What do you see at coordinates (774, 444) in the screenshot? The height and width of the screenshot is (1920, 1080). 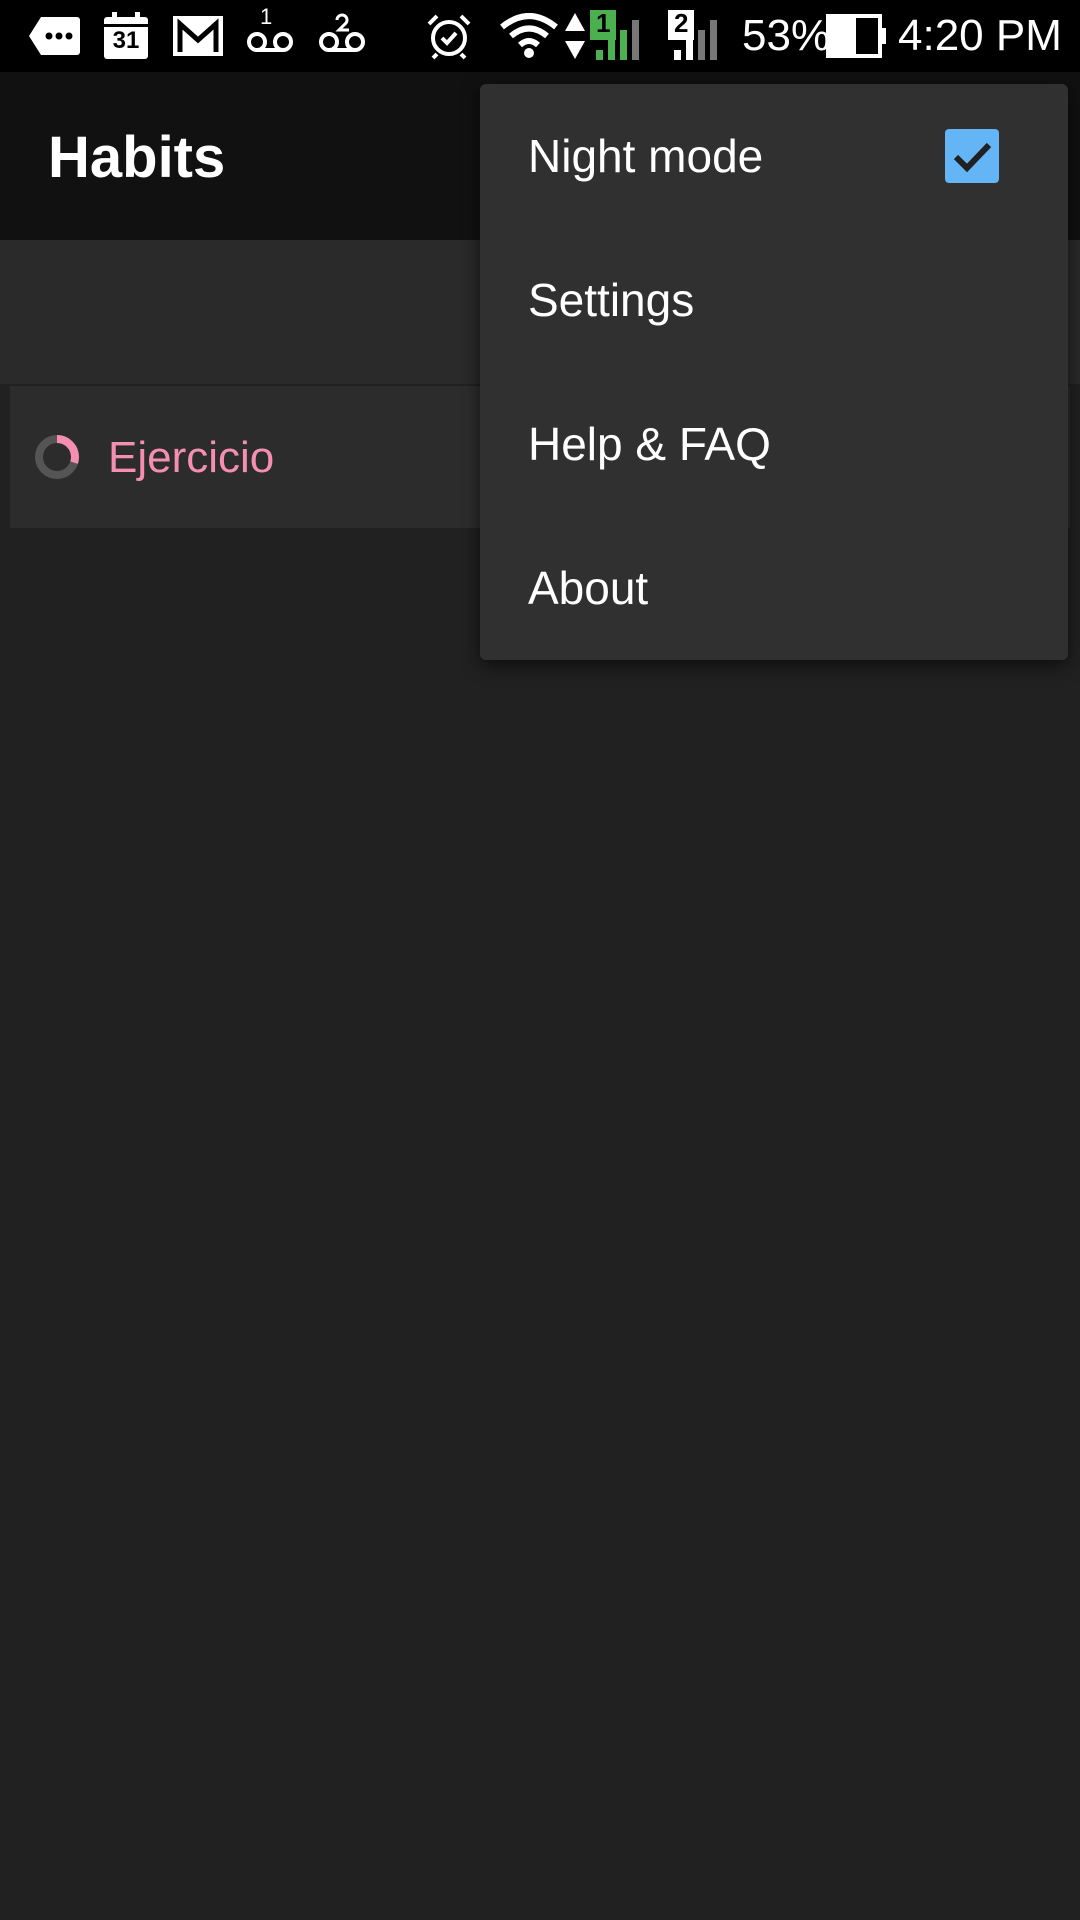 I see `menu-item-help-faq: Help & FAQ` at bounding box center [774, 444].